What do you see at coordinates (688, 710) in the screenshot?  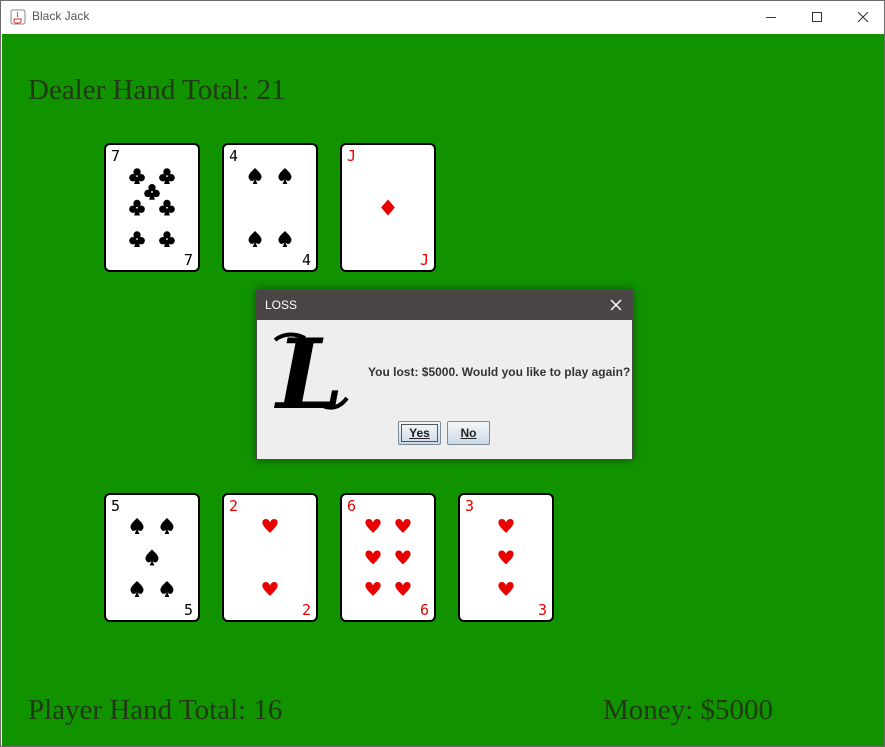 I see `money-display: Money: $5000` at bounding box center [688, 710].